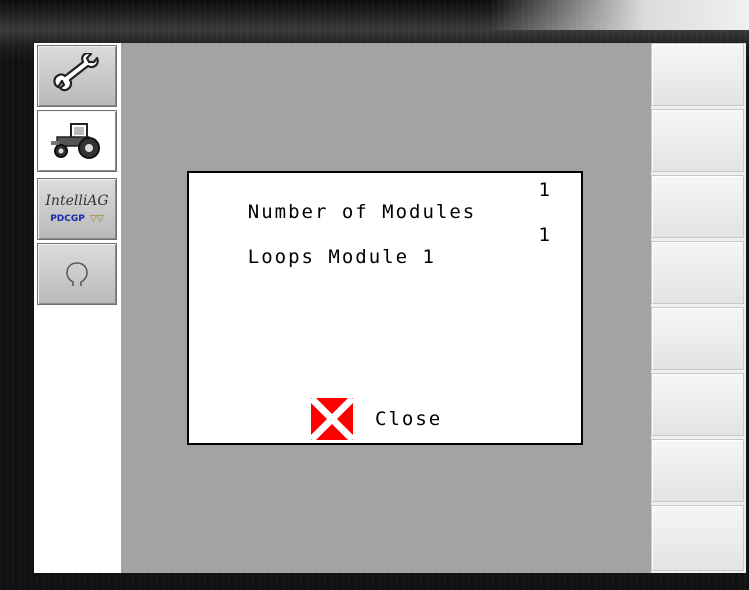 This screenshot has height=590, width=749. I want to click on sprayer-nozzle-icon, so click(77, 274).